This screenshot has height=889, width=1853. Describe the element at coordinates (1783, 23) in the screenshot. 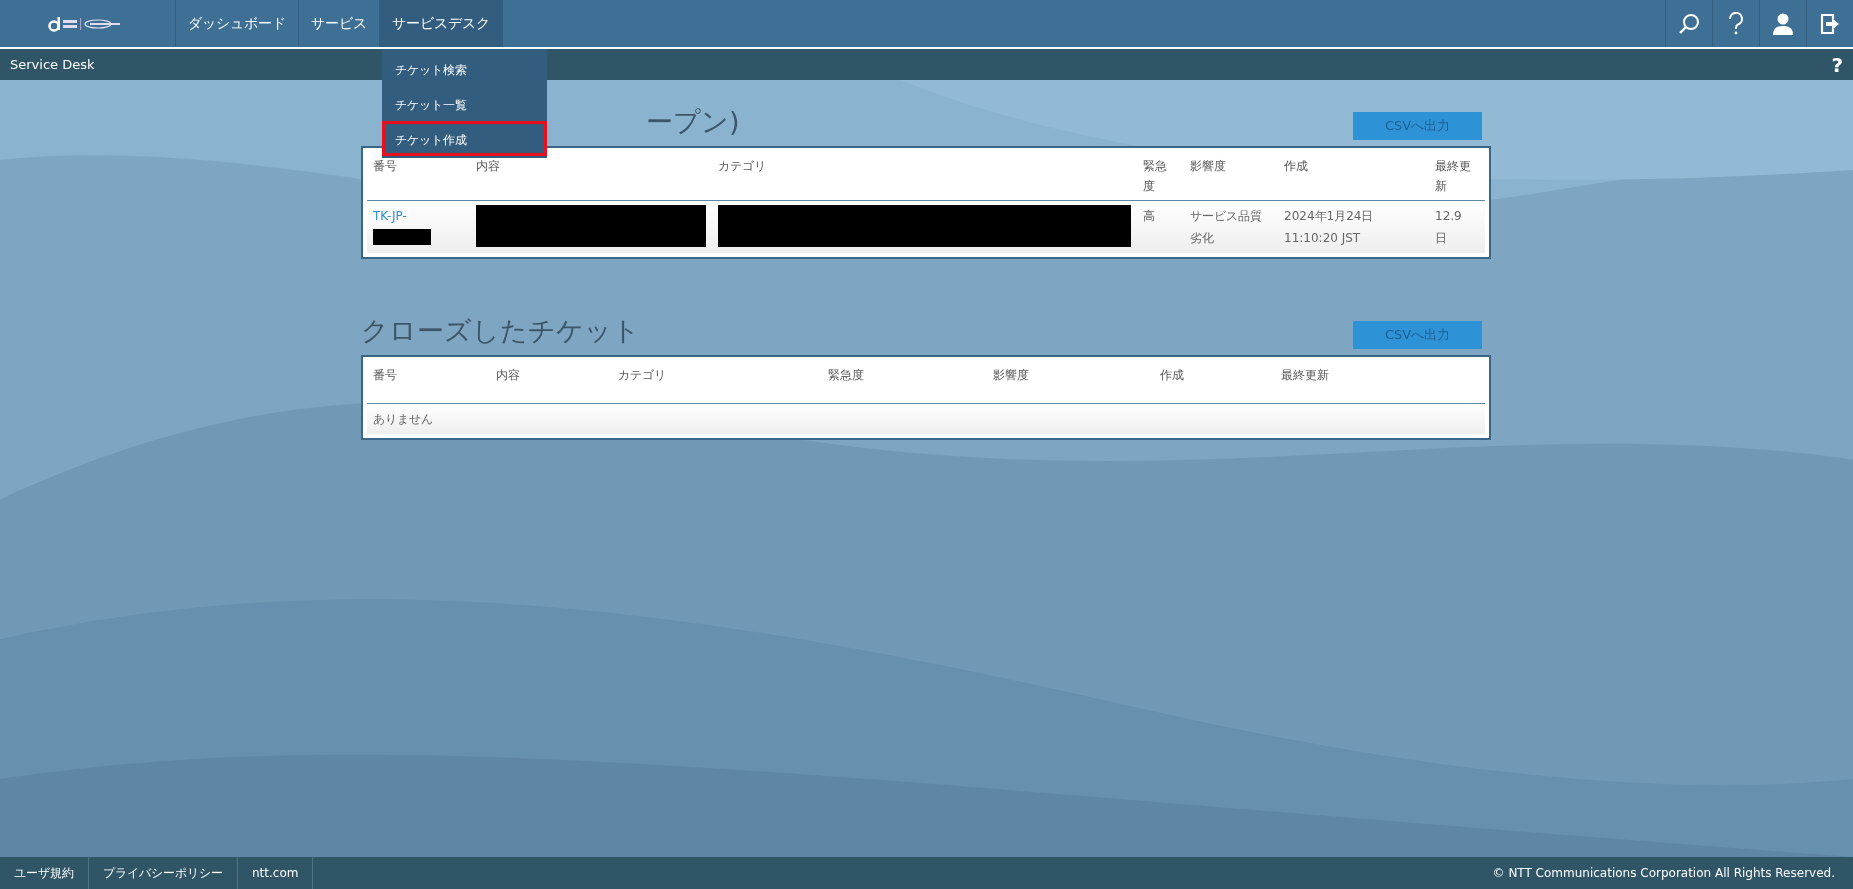

I see `user-icon` at that location.